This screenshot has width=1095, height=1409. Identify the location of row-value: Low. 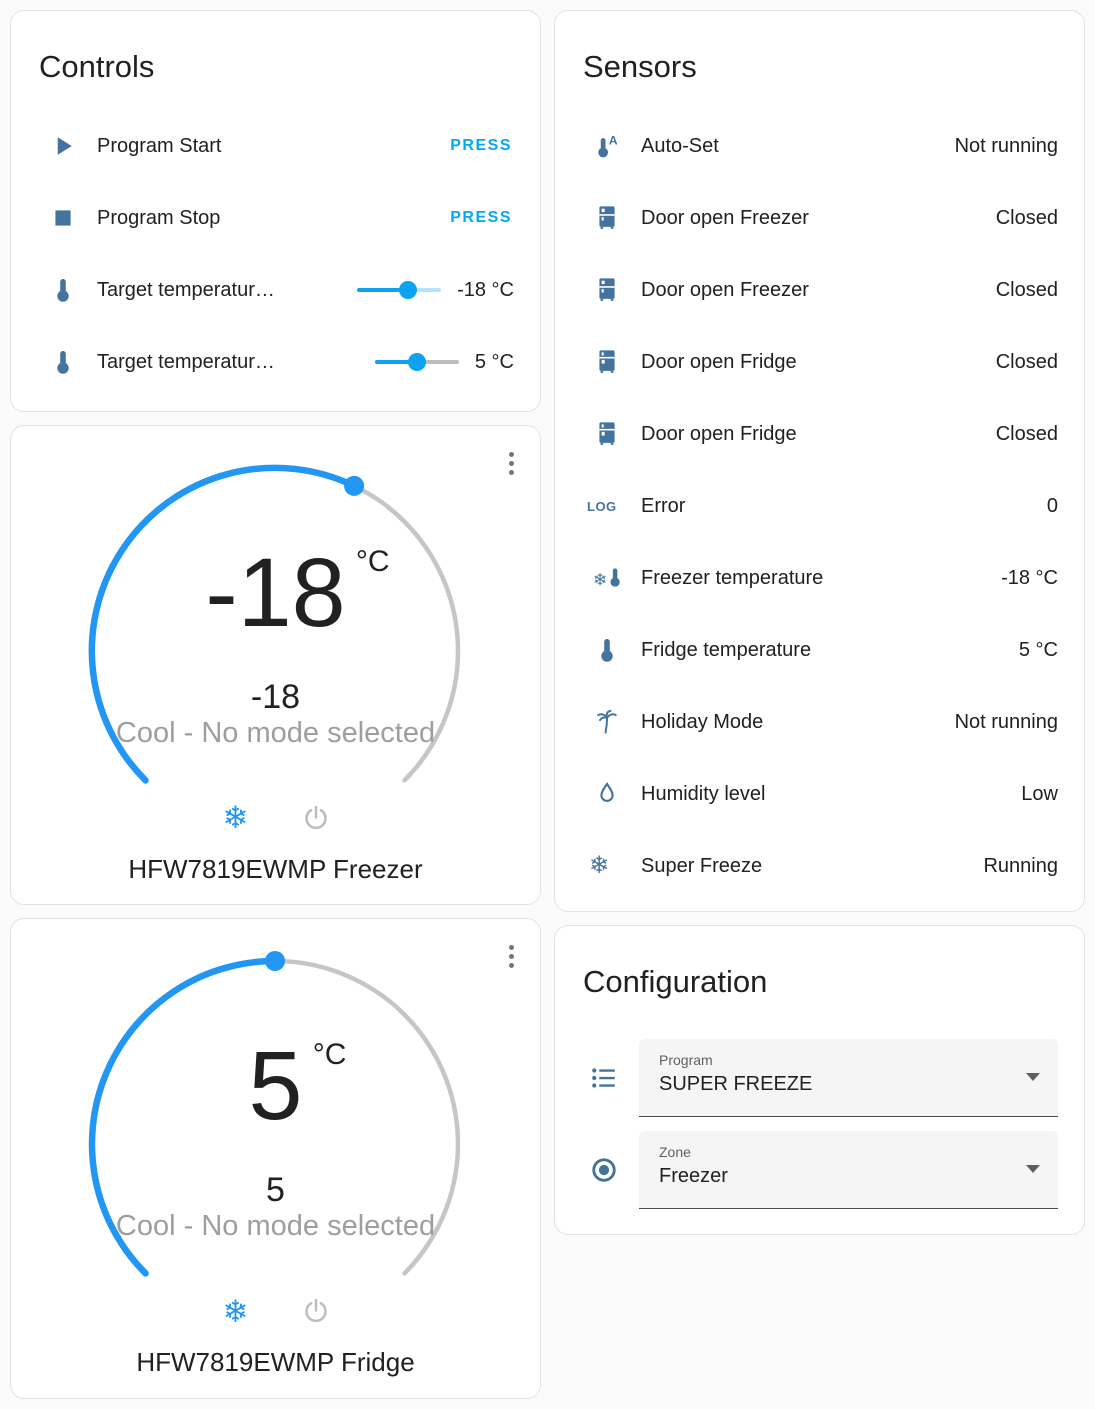
(1039, 793).